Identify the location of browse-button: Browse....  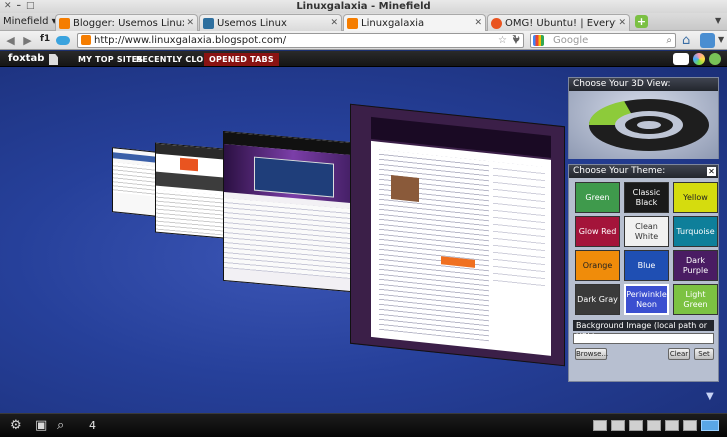
(591, 354).